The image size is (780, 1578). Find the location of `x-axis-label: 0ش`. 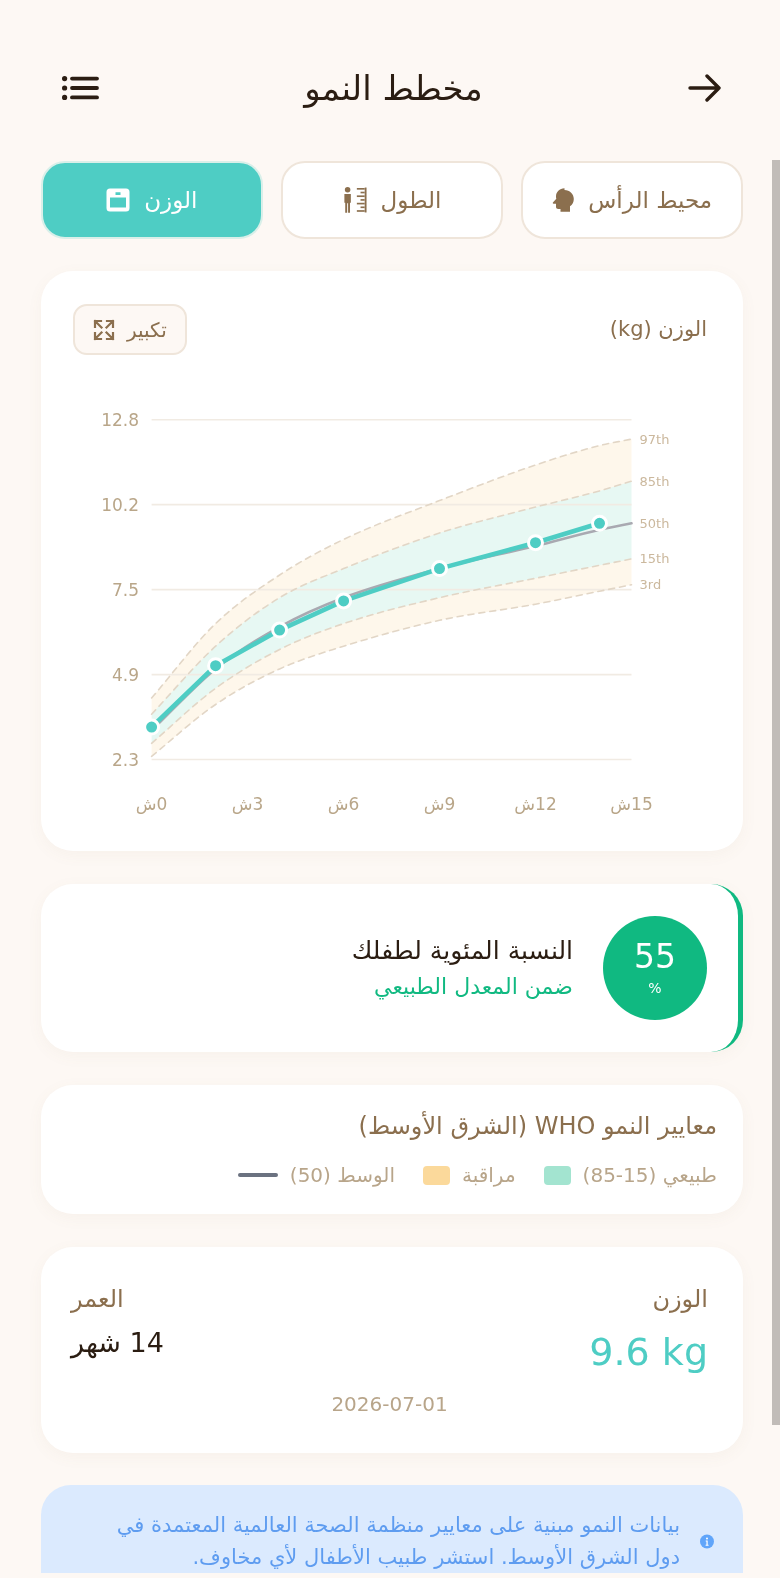

x-axis-label: 0ش is located at coordinates (151, 804).